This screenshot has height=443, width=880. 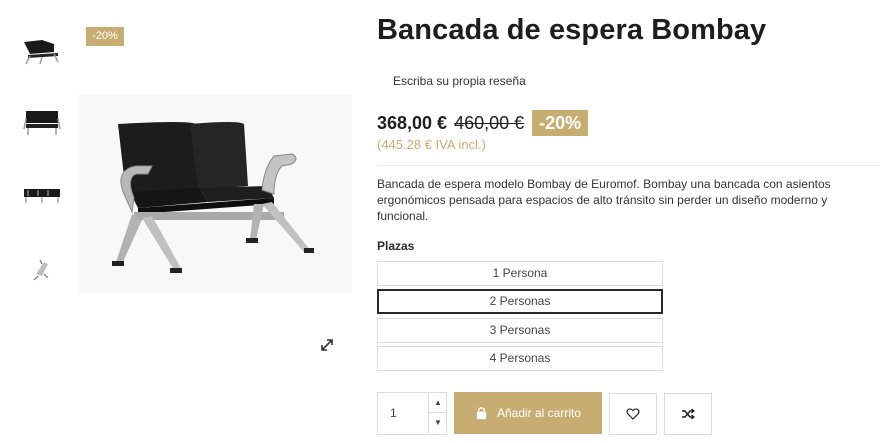 What do you see at coordinates (459, 81) in the screenshot?
I see `write-review-link: Escriba su propia reseña` at bounding box center [459, 81].